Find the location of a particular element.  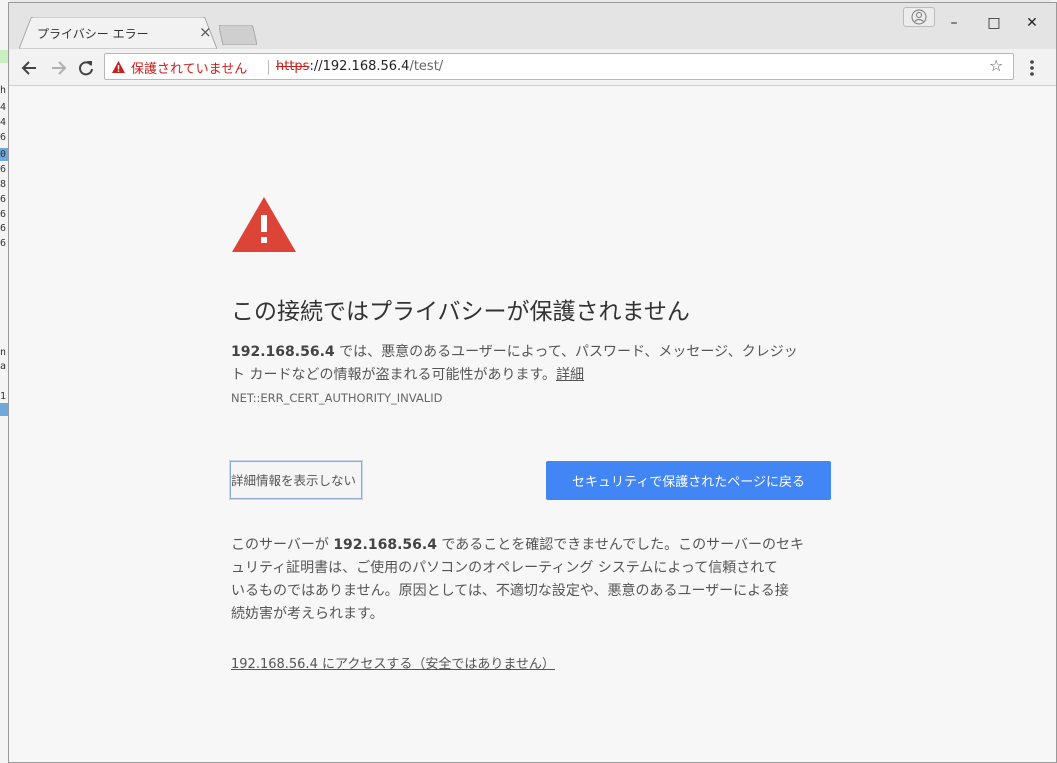

back-to-safety-button: セキュリティで保護されたページに戻る is located at coordinates (688, 480).